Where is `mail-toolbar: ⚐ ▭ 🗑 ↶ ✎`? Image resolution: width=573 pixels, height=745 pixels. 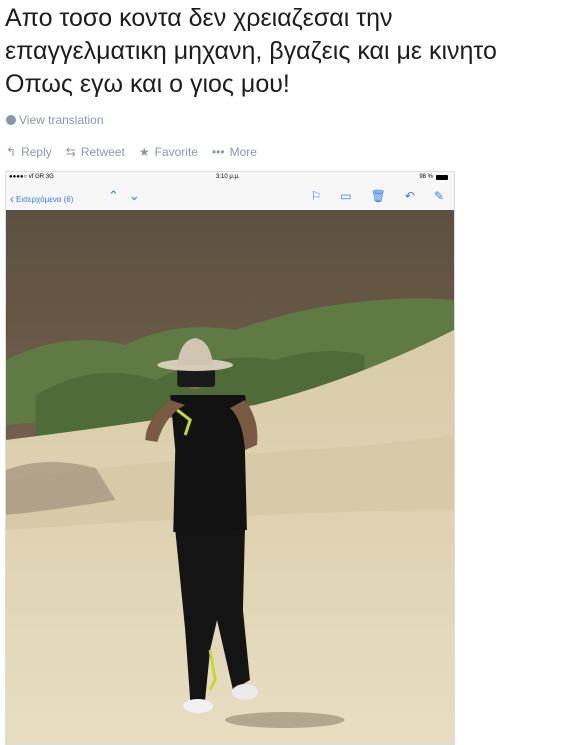
mail-toolbar: ⚐ ▭ 🗑 ↶ ✎ is located at coordinates (377, 196).